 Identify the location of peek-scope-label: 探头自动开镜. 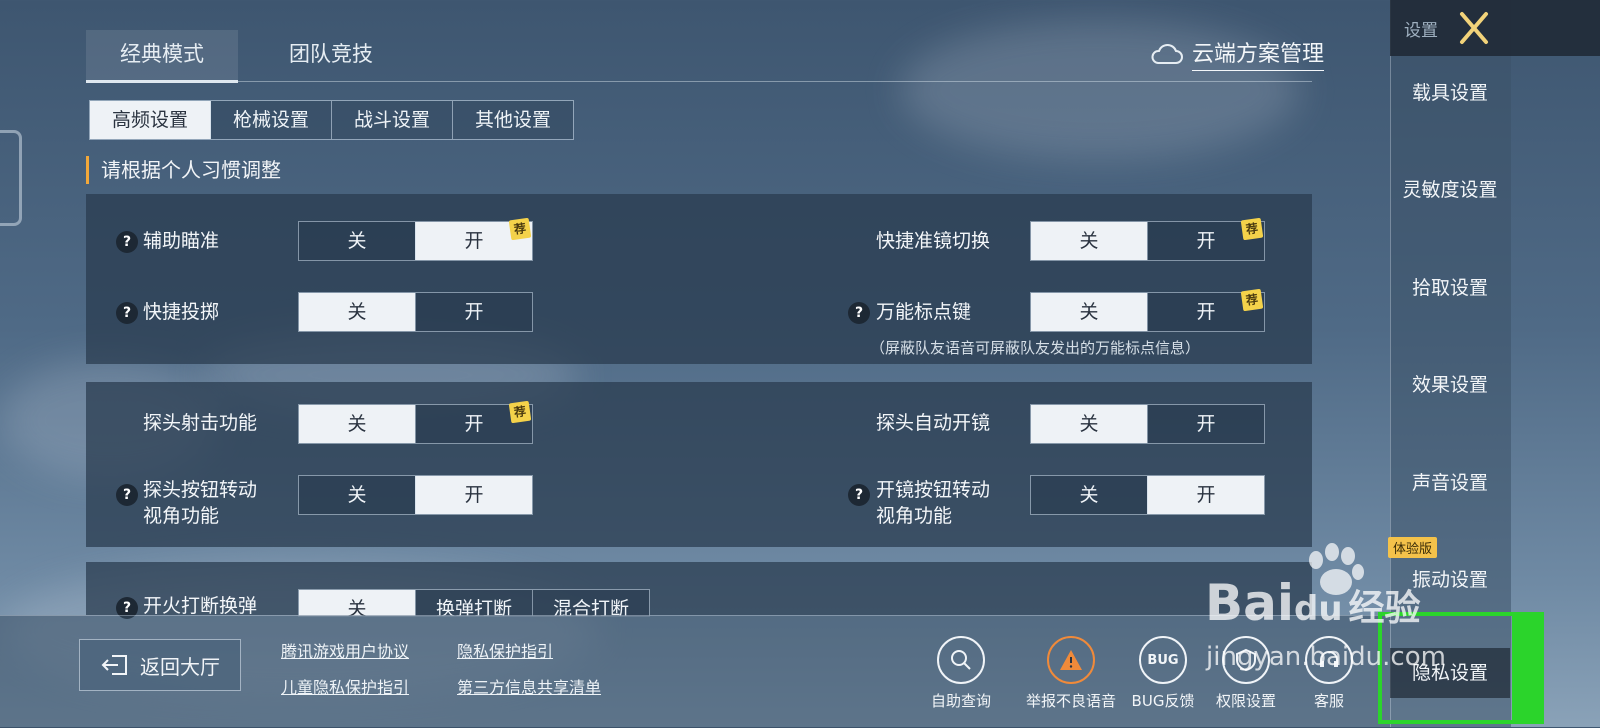
(933, 423).